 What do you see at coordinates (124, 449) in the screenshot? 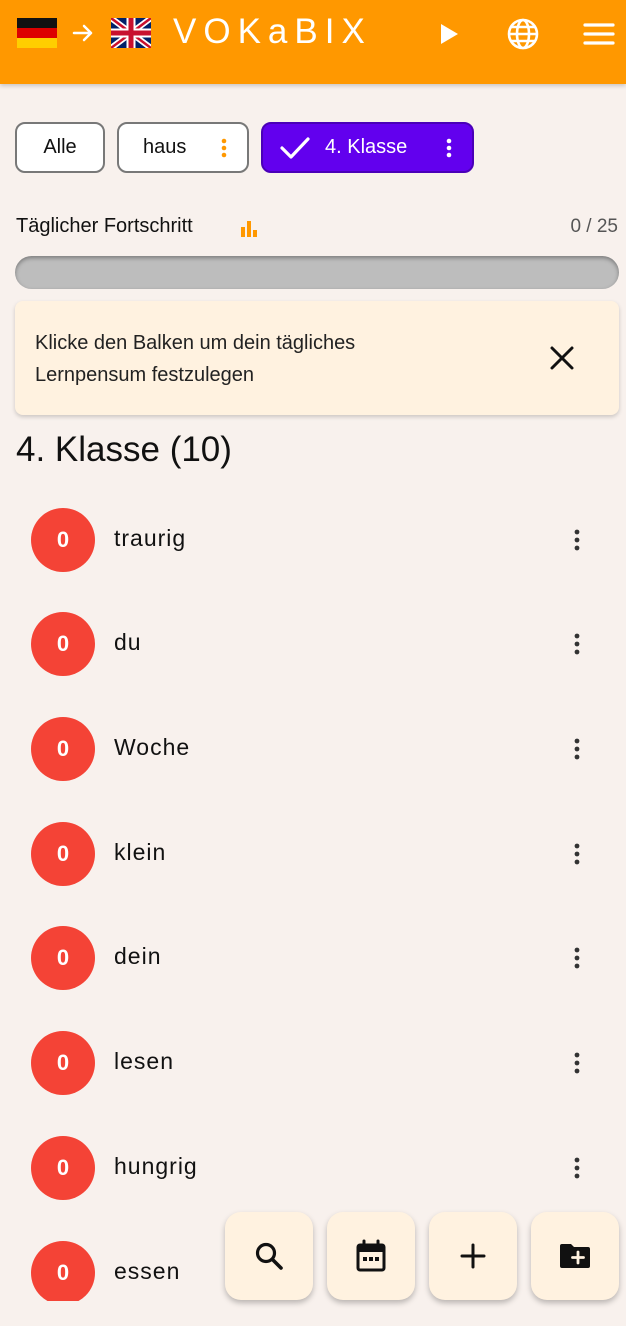
I see `list-title: 4. Klasse (10)` at bounding box center [124, 449].